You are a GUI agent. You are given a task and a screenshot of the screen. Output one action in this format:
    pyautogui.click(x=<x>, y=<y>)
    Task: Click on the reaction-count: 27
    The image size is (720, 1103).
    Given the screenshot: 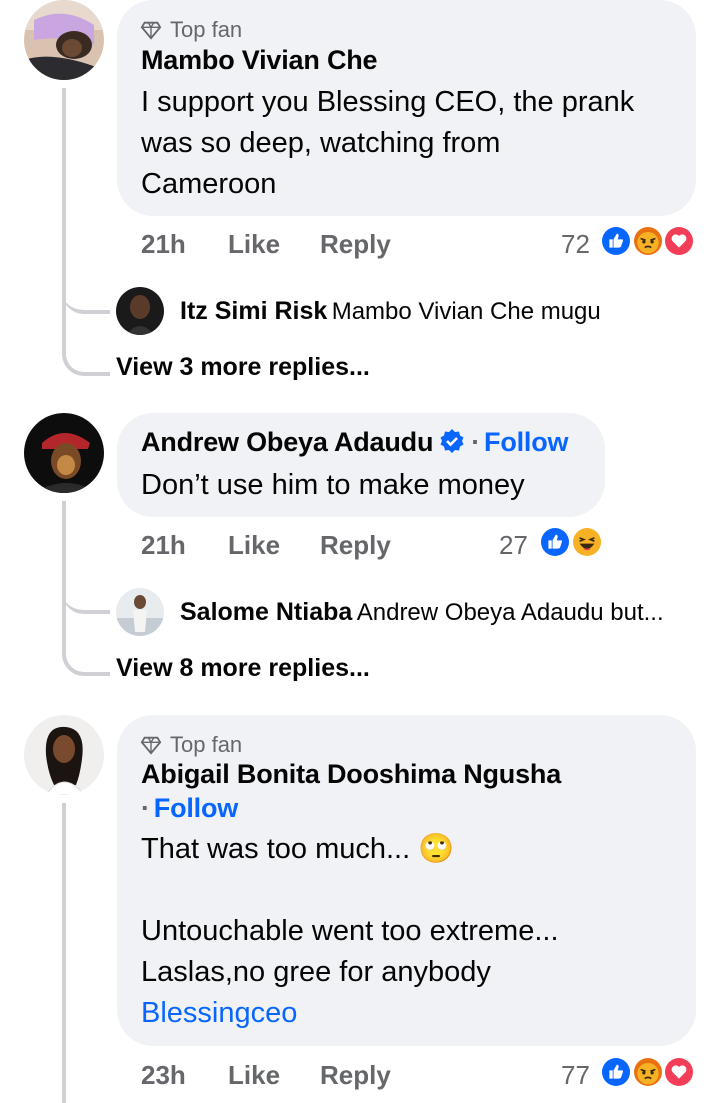 What is the action you would take?
    pyautogui.click(x=513, y=545)
    